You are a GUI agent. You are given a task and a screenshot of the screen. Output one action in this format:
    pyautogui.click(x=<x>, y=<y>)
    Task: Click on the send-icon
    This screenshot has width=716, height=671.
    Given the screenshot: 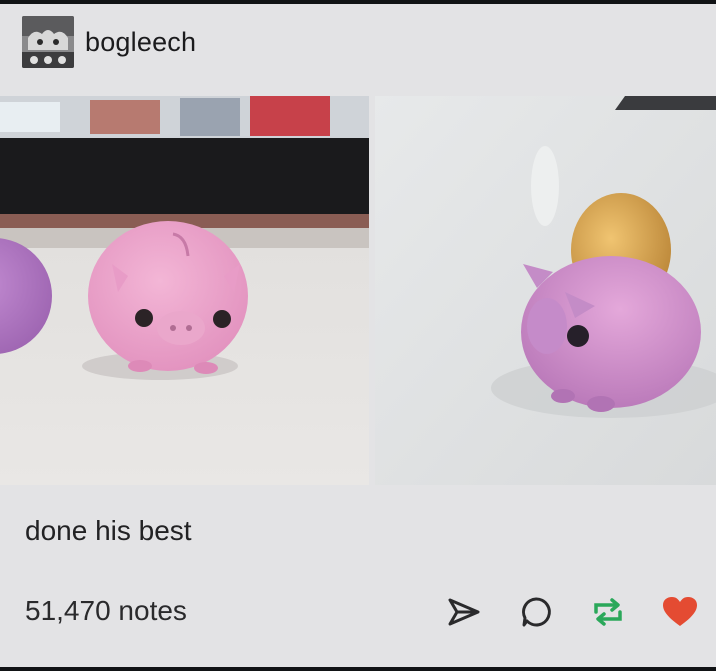 What is the action you would take?
    pyautogui.click(x=464, y=612)
    